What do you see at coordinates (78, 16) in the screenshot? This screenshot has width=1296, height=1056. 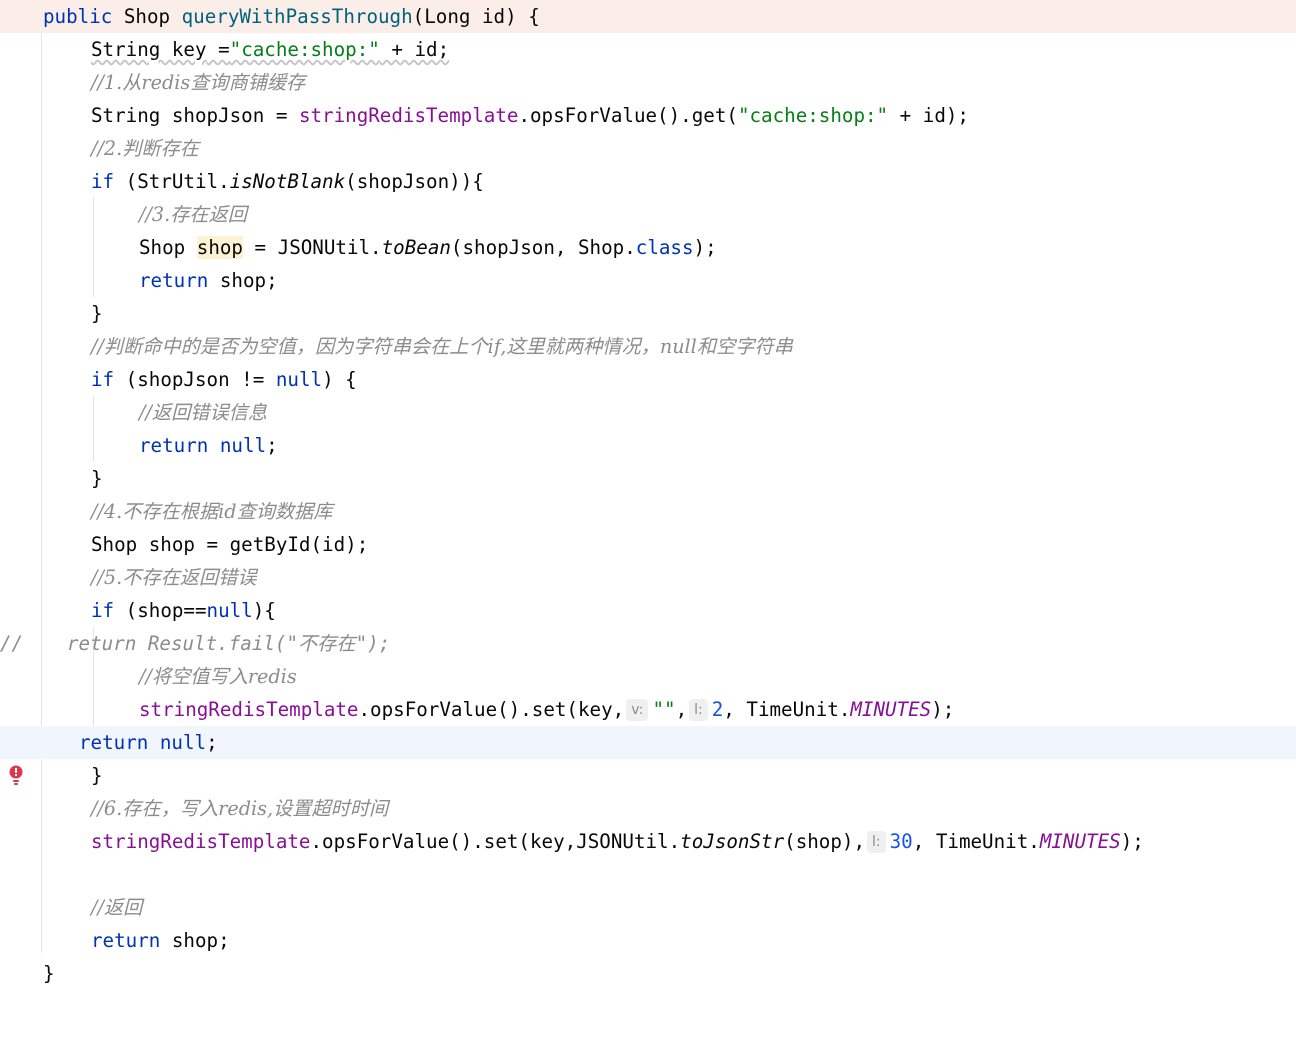 I see `keyword: public` at bounding box center [78, 16].